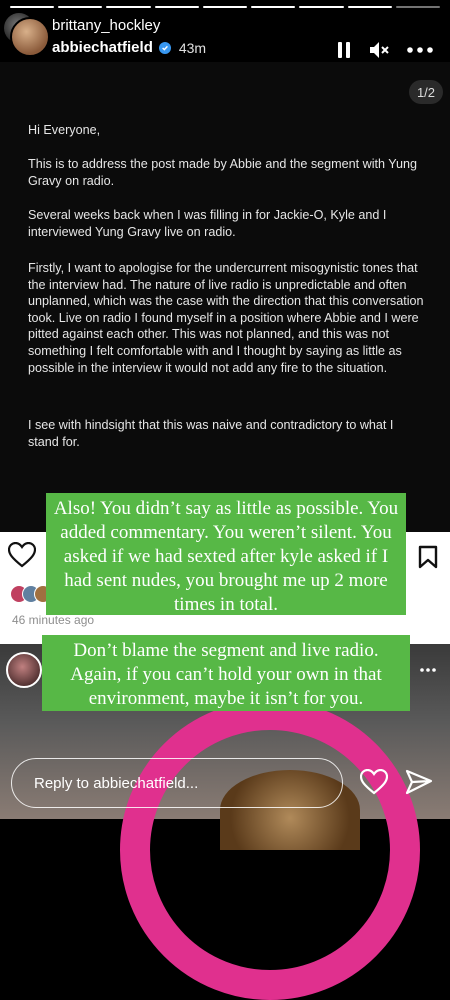 This screenshot has width=450, height=1000. I want to click on username-top: brittany_hockley, so click(106, 25).